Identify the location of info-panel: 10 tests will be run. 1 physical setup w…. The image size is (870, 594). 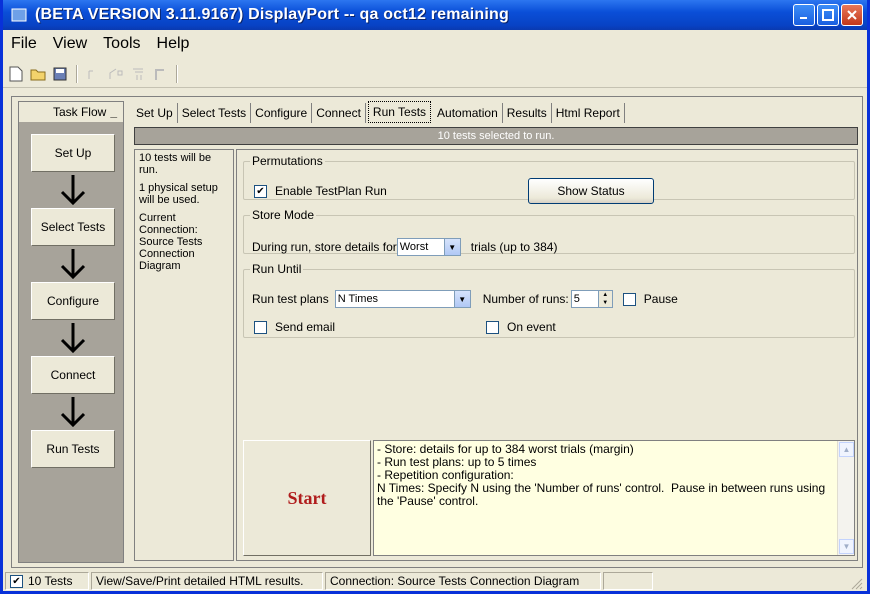
(184, 355).